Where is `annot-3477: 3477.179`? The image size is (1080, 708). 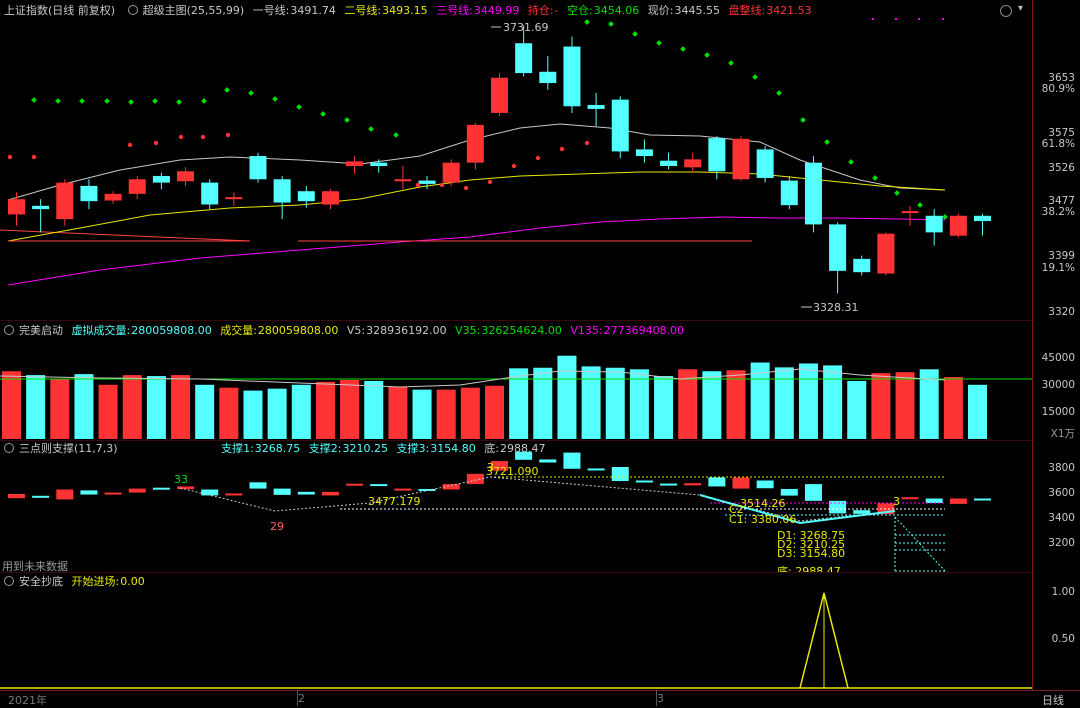
annot-3477: 3477.179 is located at coordinates (394, 501).